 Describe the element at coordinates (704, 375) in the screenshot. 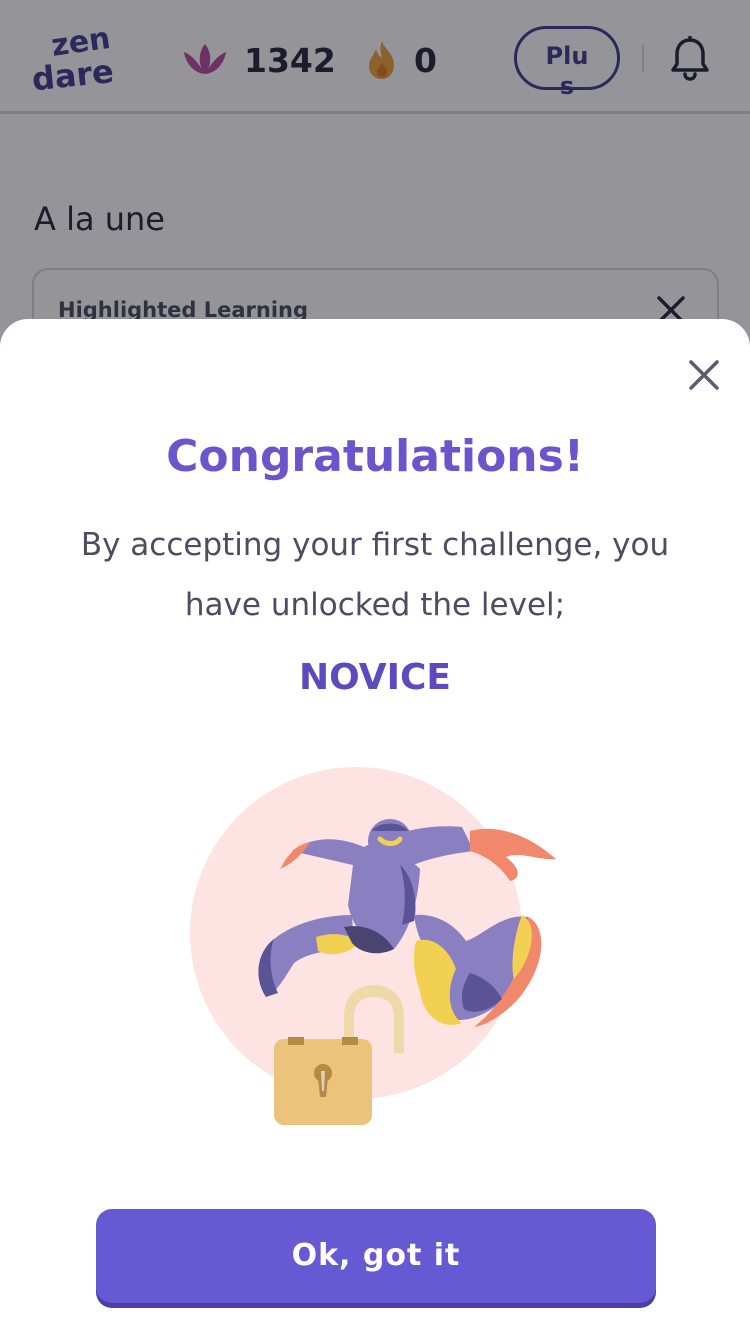

I see `close-icon` at that location.